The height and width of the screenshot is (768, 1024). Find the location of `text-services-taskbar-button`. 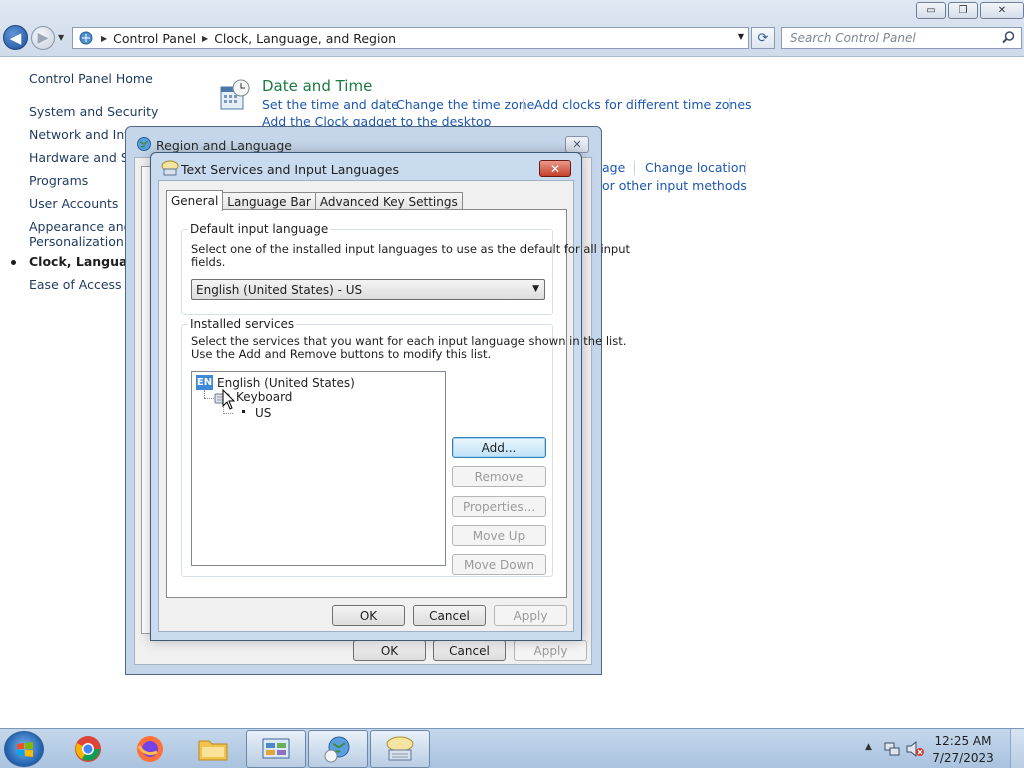

text-services-taskbar-button is located at coordinates (400, 749).